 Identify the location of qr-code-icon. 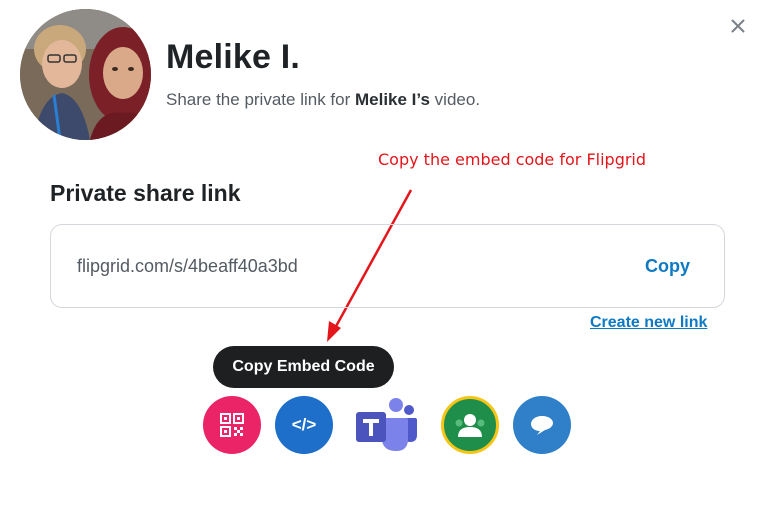
(232, 425).